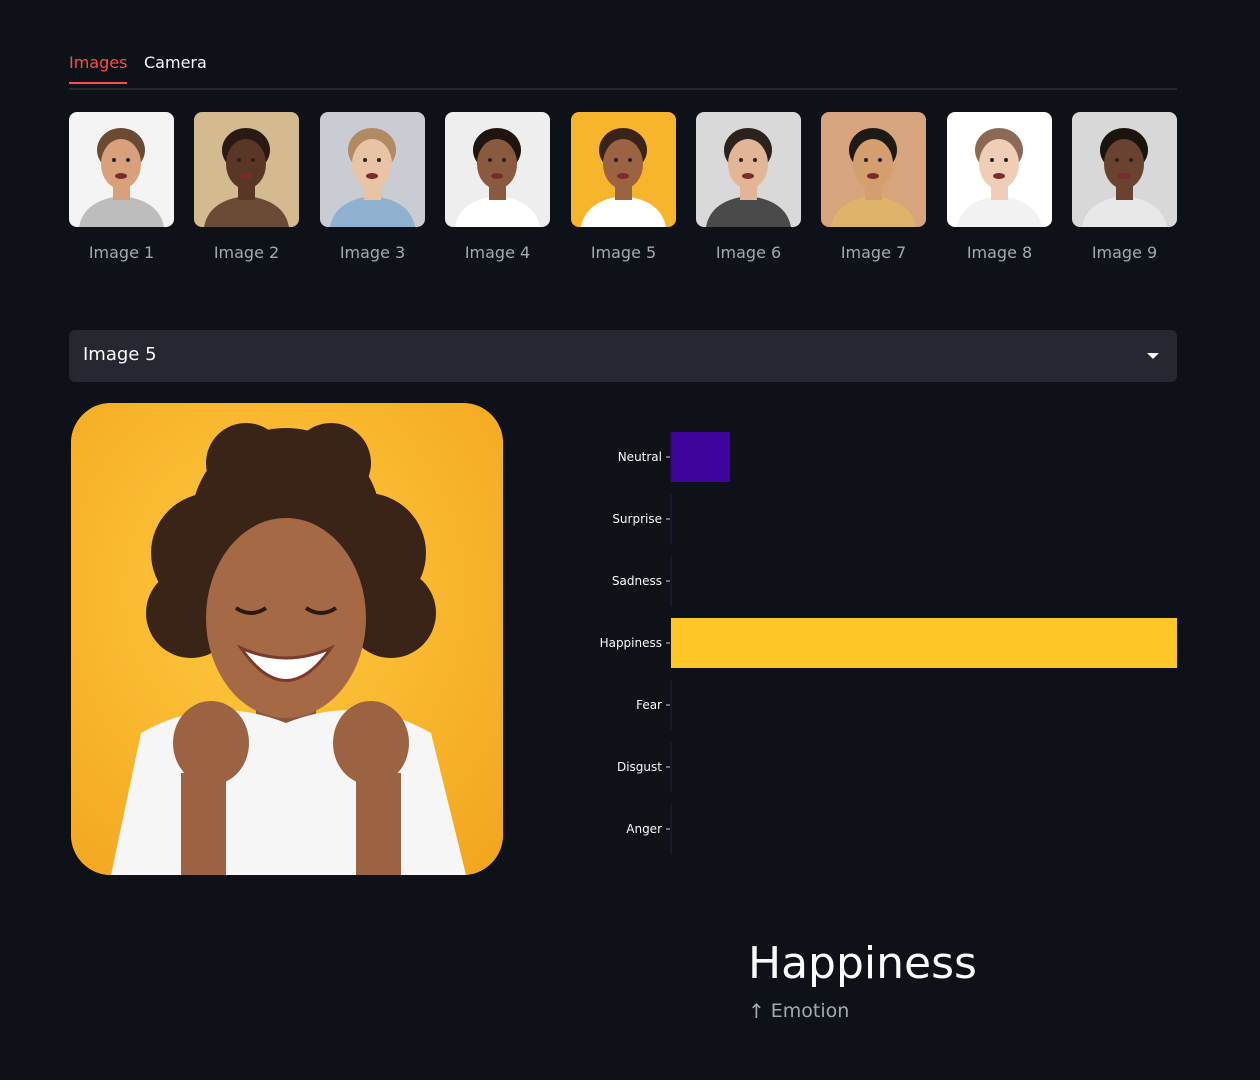  I want to click on thumb-caption: Image 8, so click(999, 252).